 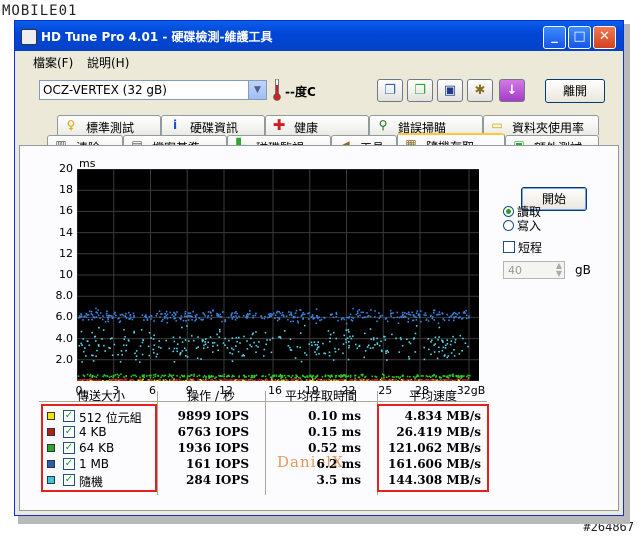 What do you see at coordinates (319, 61) in the screenshot?
I see `menu-bar: 檔案(F) 說明(H)` at bounding box center [319, 61].